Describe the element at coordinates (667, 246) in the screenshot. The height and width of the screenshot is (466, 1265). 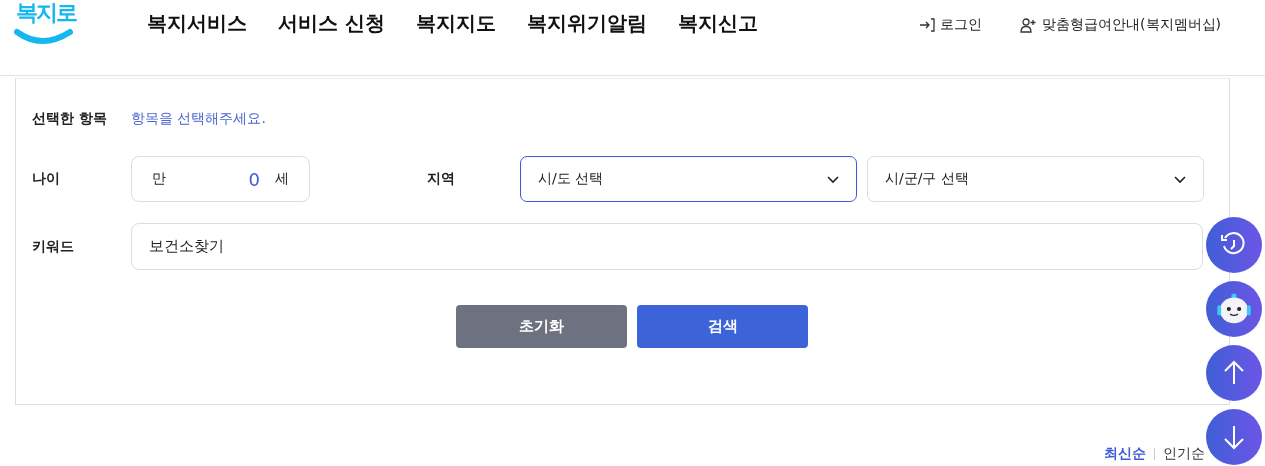
I see `keyword-input-field: 보건소찾기` at that location.